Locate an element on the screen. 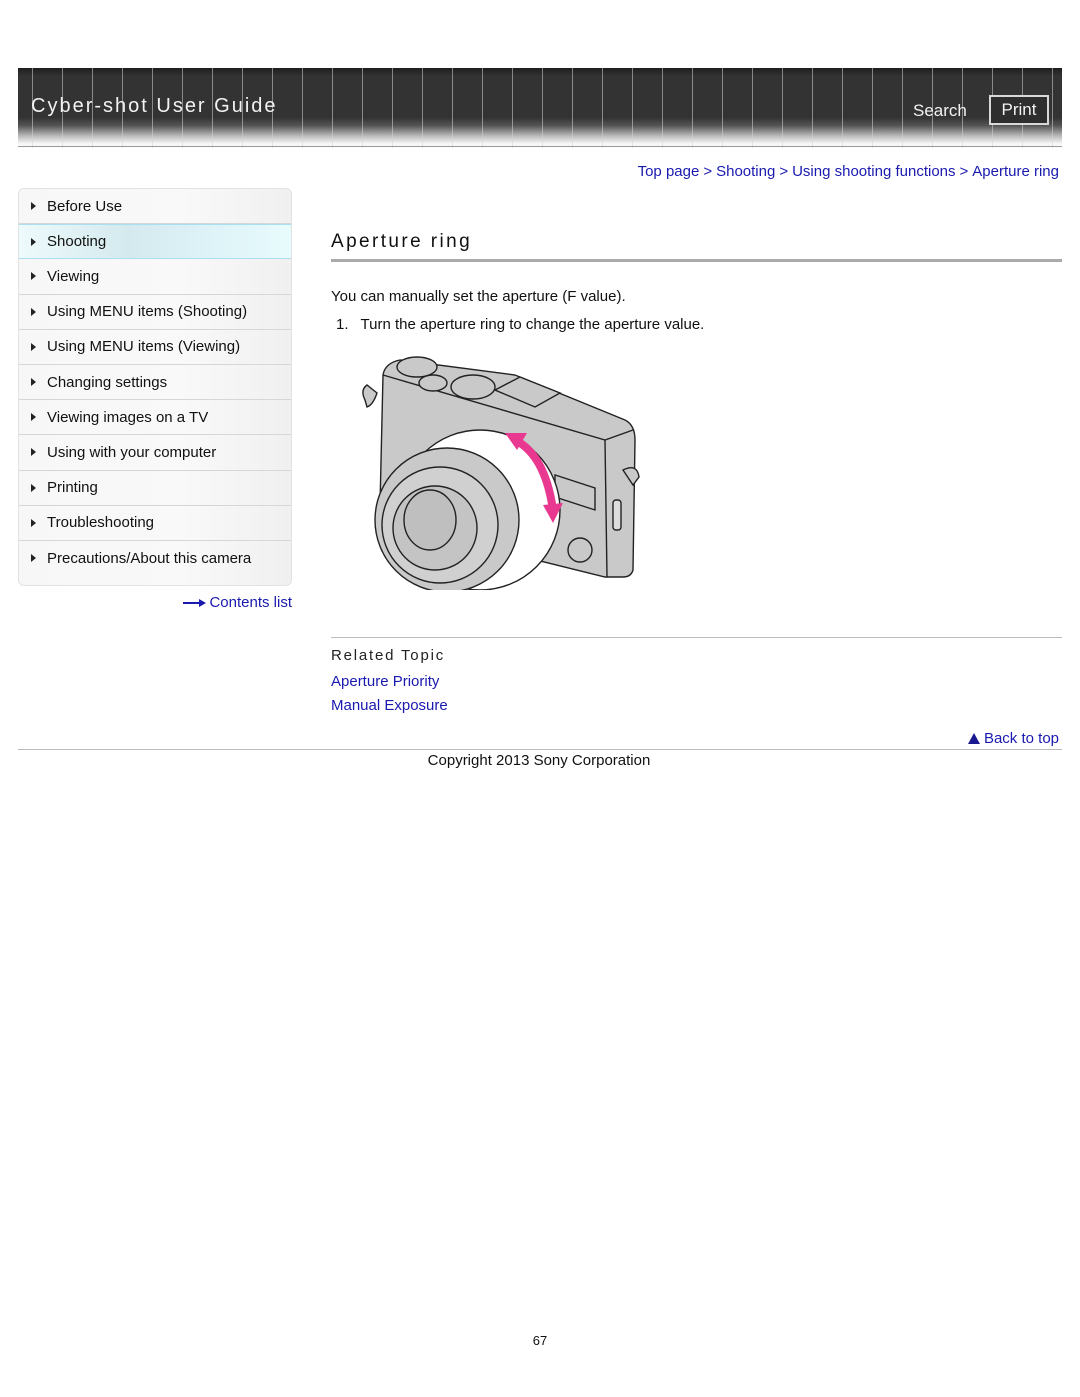 The image size is (1080, 1397). back-to-top-link: Back to top is located at coordinates (1013, 738).